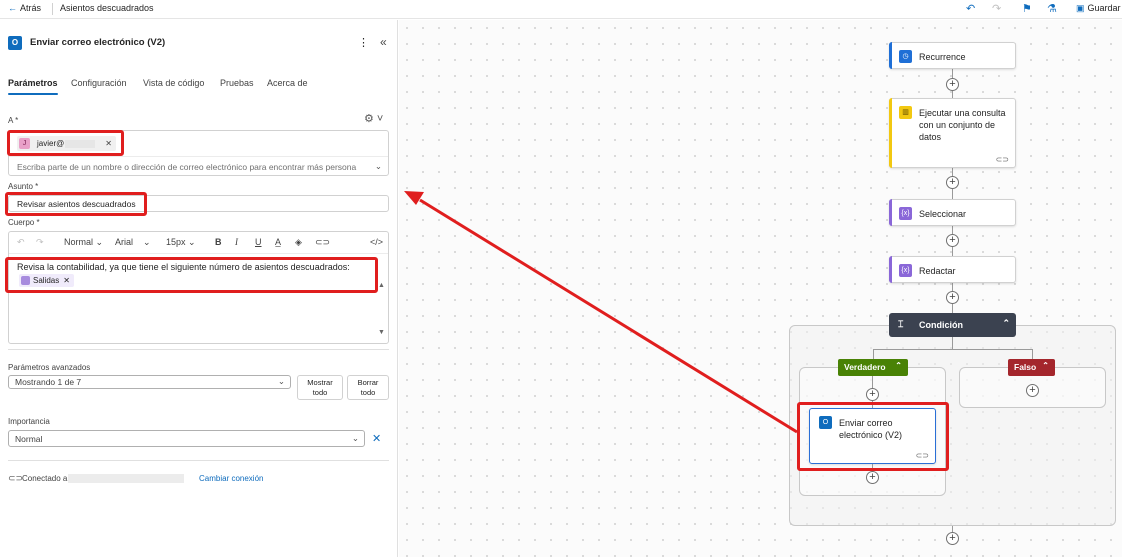  What do you see at coordinates (186, 438) in the screenshot?
I see `importance-select: Normal ⌄` at bounding box center [186, 438].